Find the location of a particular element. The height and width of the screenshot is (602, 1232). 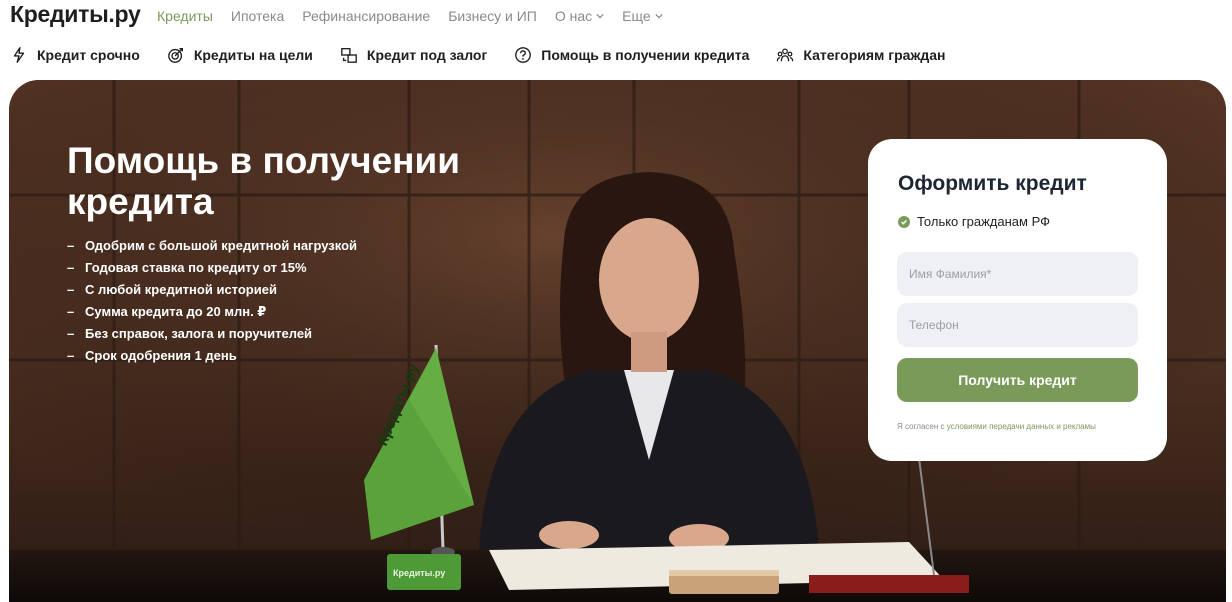

subnav-label: Кредит срочно is located at coordinates (88, 55).